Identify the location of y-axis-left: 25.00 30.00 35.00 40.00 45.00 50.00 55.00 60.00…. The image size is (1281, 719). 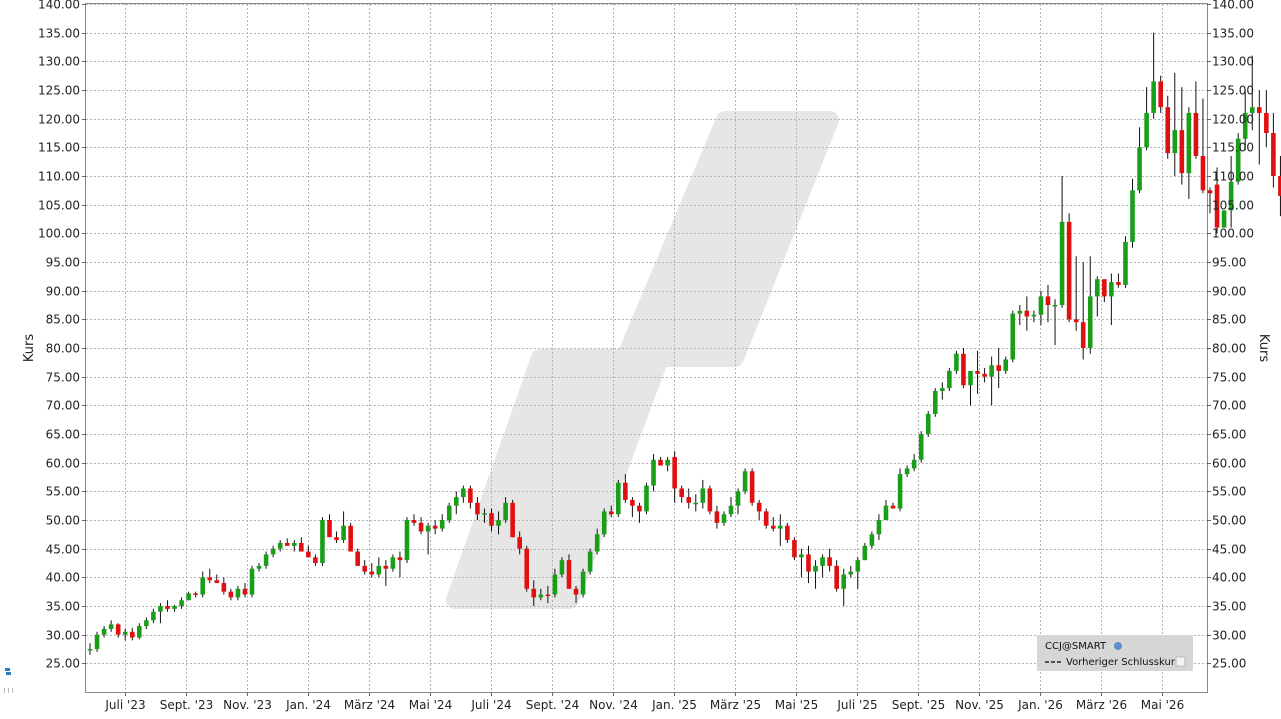
(62, 335).